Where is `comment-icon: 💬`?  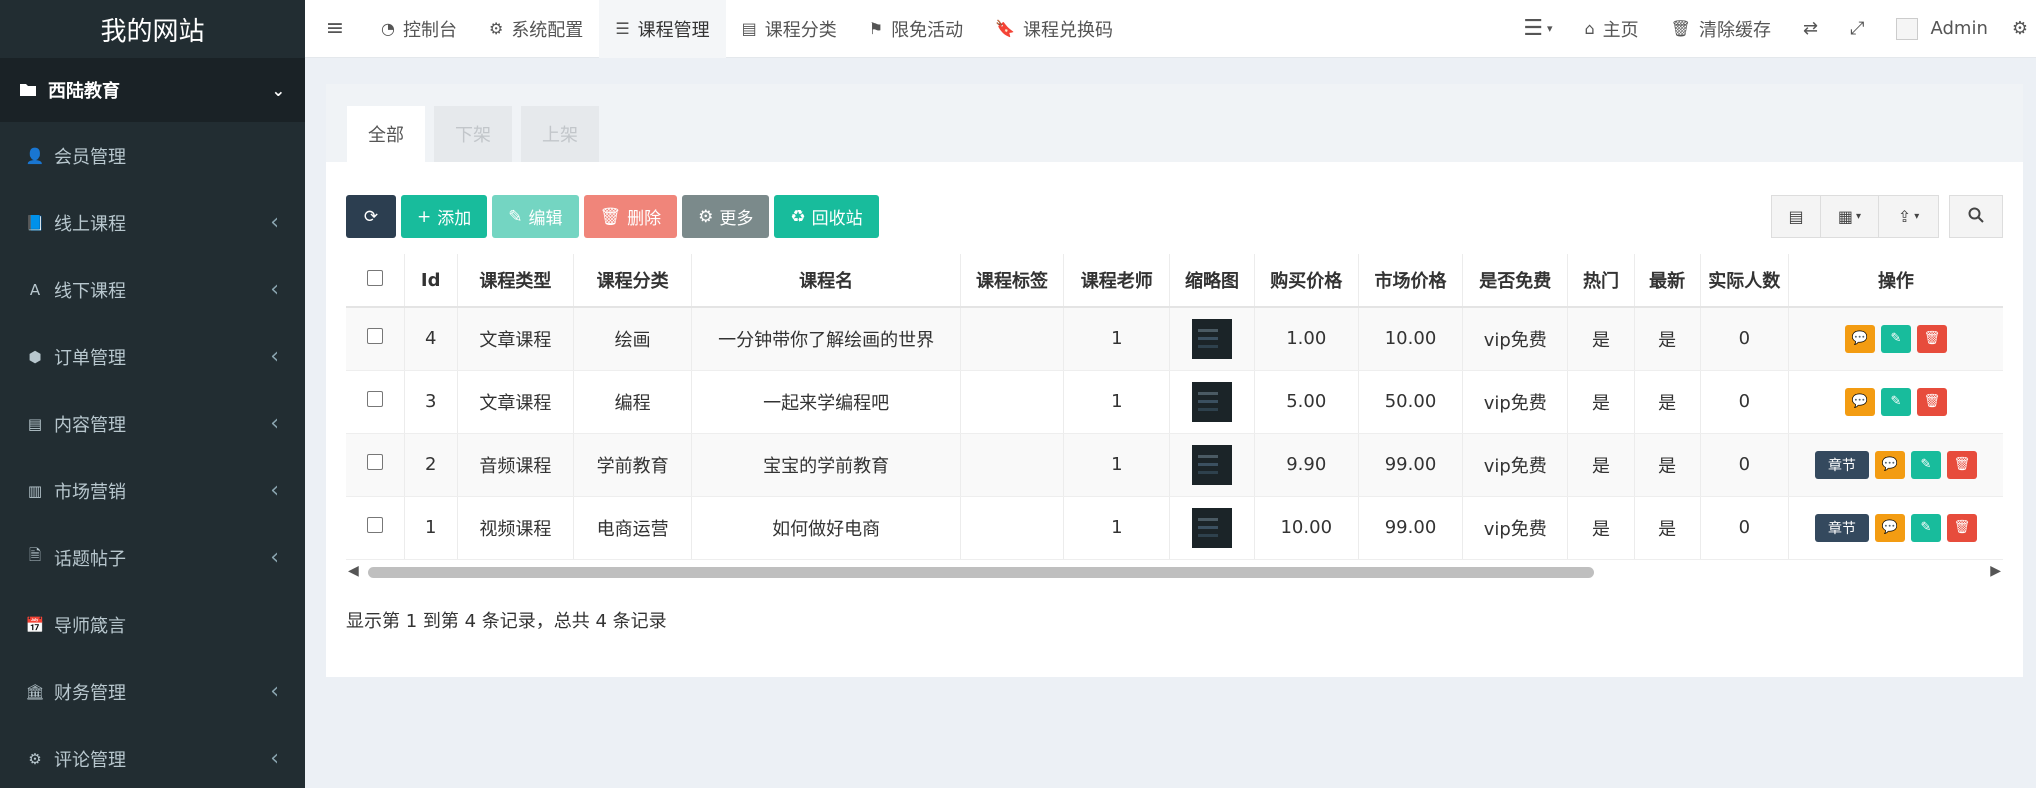 comment-icon: 💬 is located at coordinates (1860, 339).